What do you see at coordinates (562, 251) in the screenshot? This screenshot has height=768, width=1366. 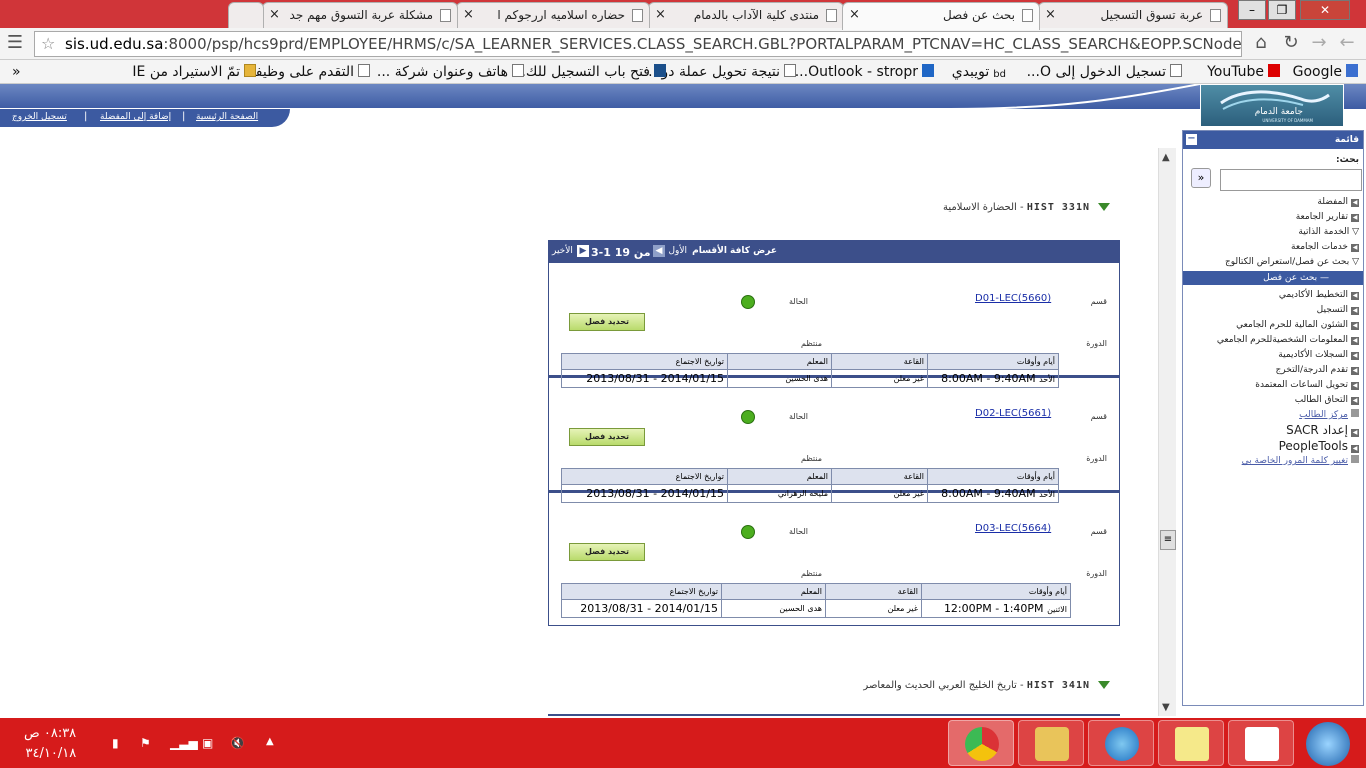 I see `last-link: الأخير` at bounding box center [562, 251].